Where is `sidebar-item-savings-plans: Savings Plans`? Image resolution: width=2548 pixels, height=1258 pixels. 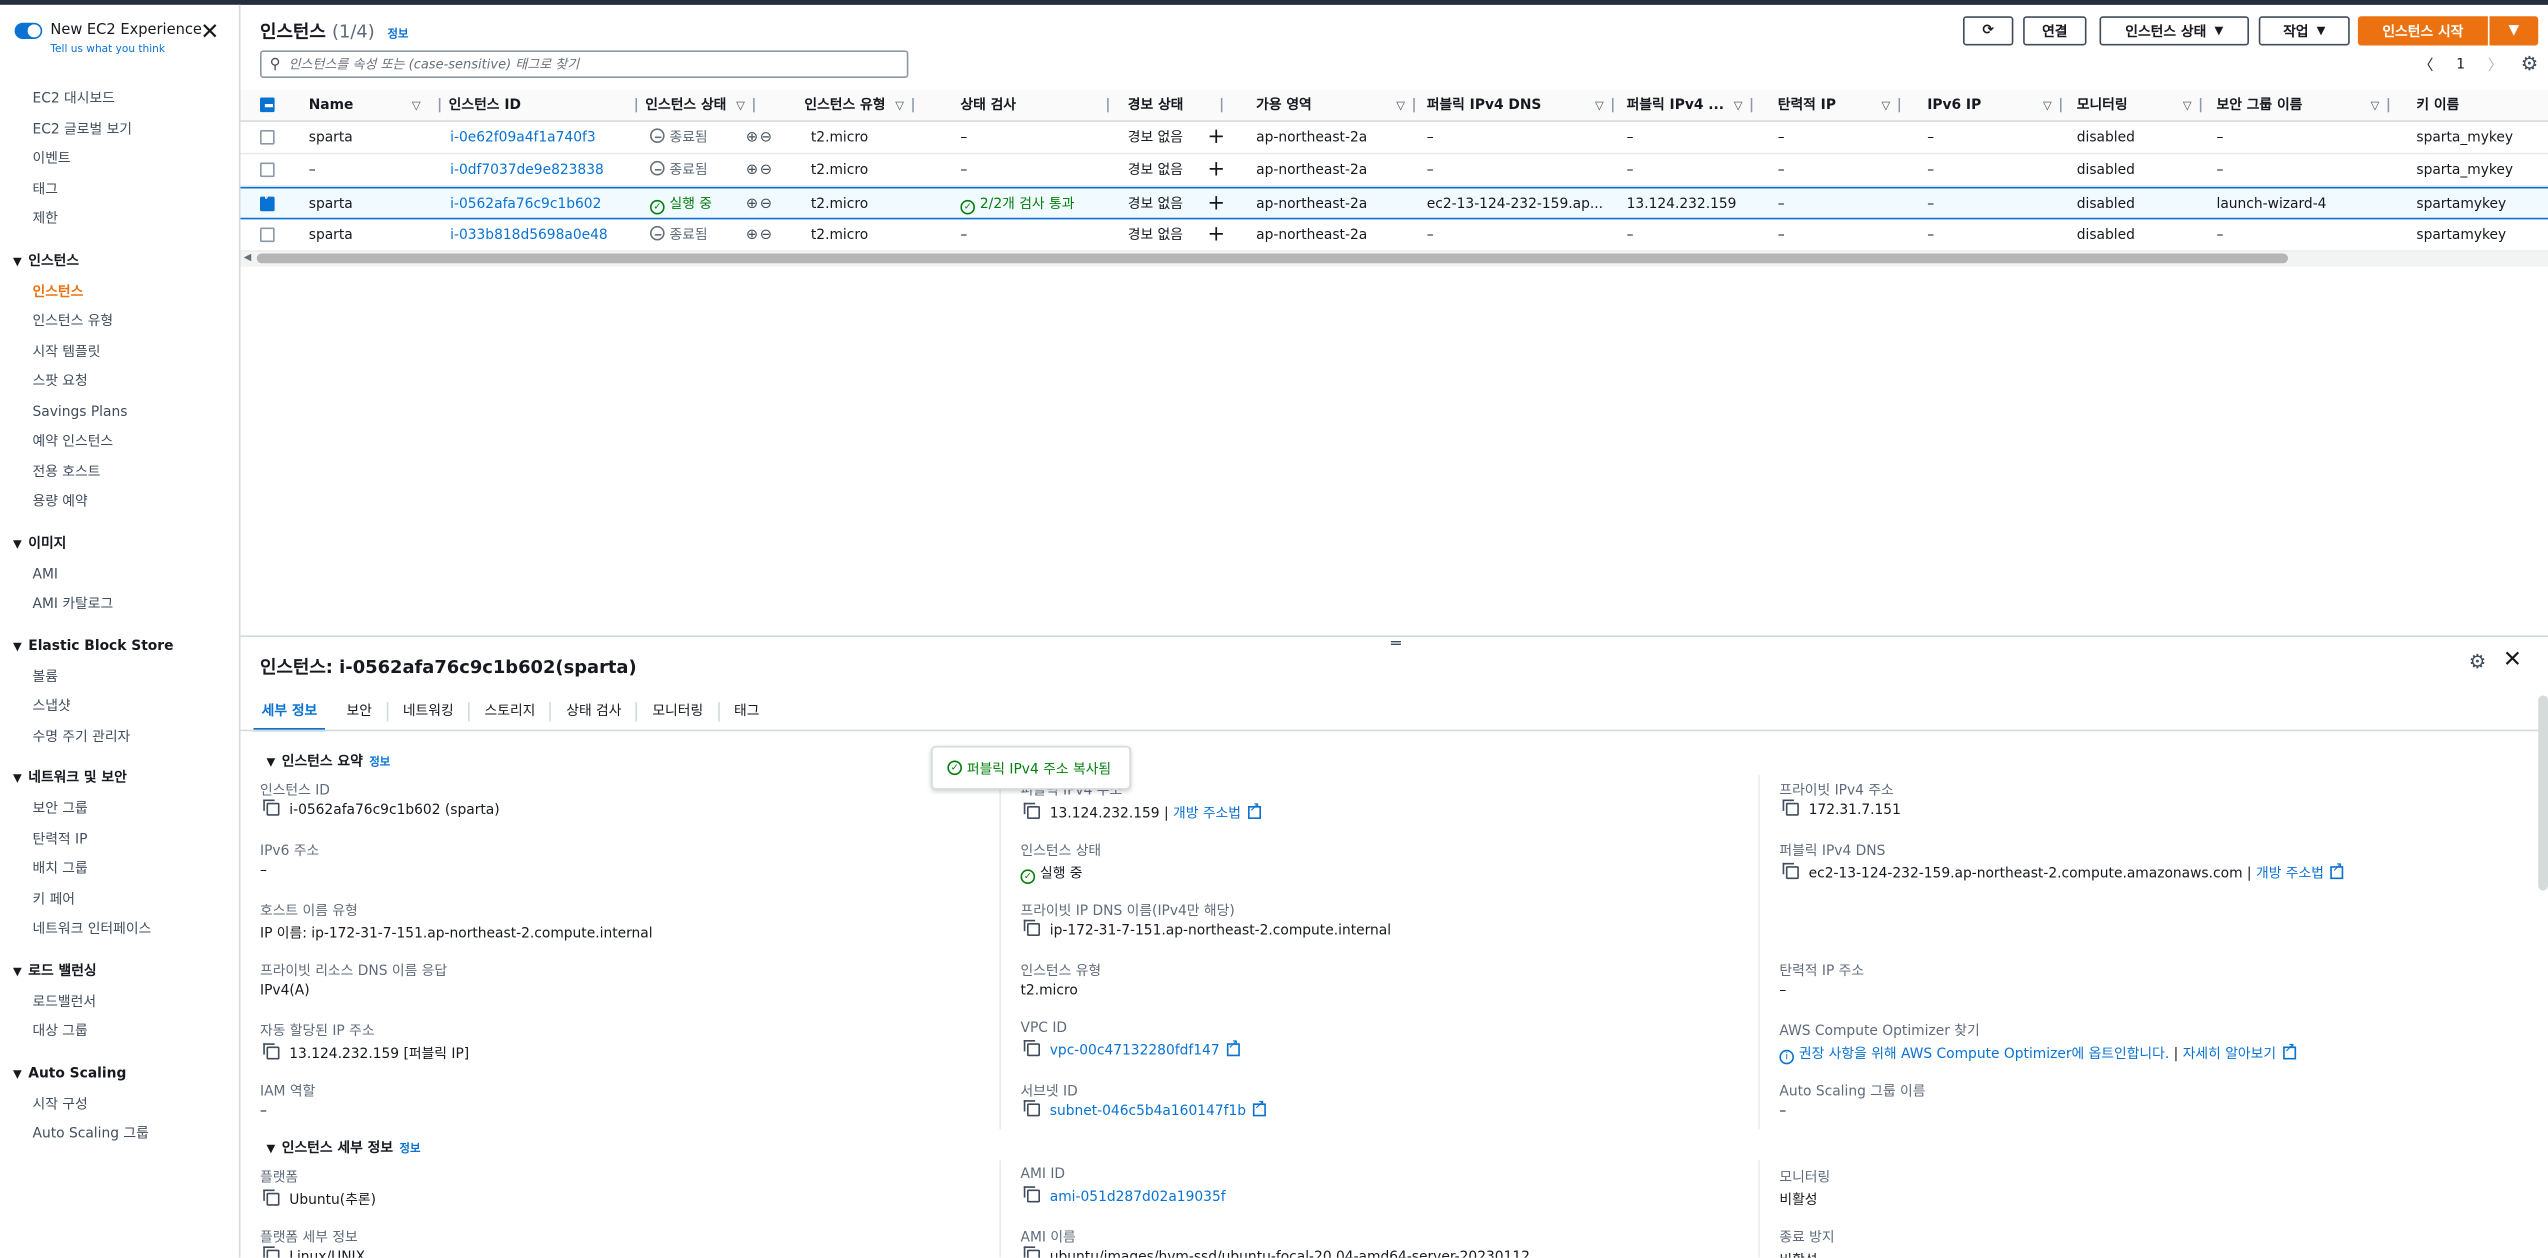 sidebar-item-savings-plans: Savings Plans is located at coordinates (119, 412).